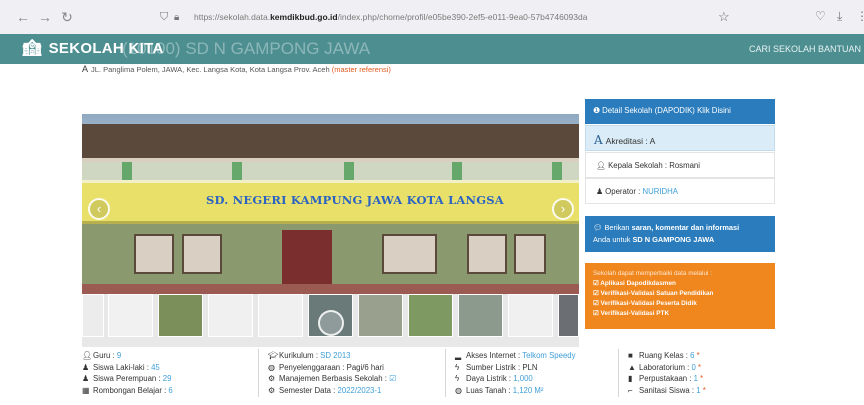  Describe the element at coordinates (648, 110) in the screenshot. I see `detail-label: Detail Sekolah (DAPODIK)` at that location.